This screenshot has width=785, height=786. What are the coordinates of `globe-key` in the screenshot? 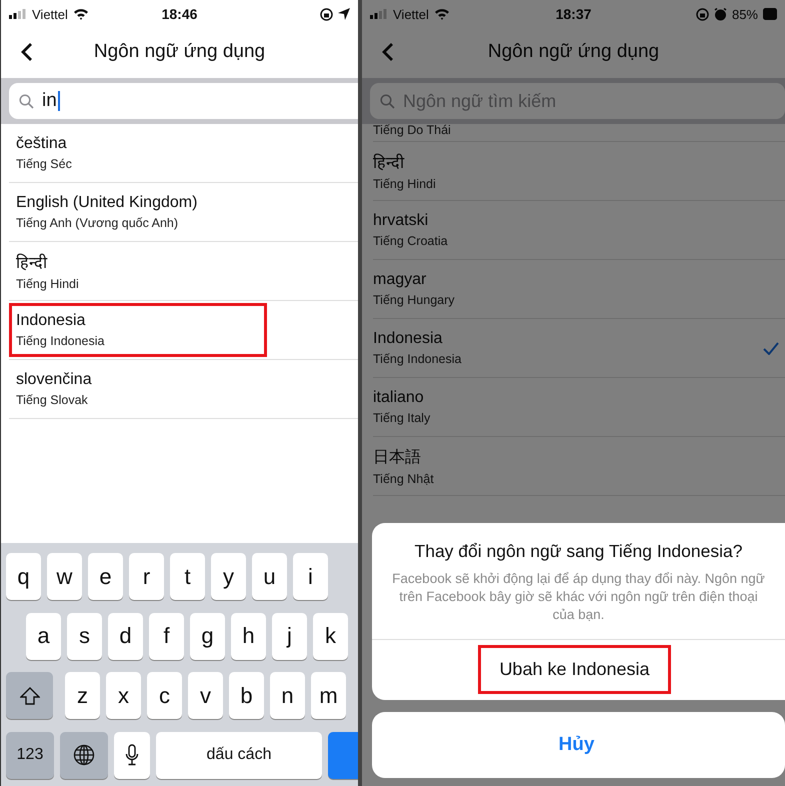 It's located at (84, 755).